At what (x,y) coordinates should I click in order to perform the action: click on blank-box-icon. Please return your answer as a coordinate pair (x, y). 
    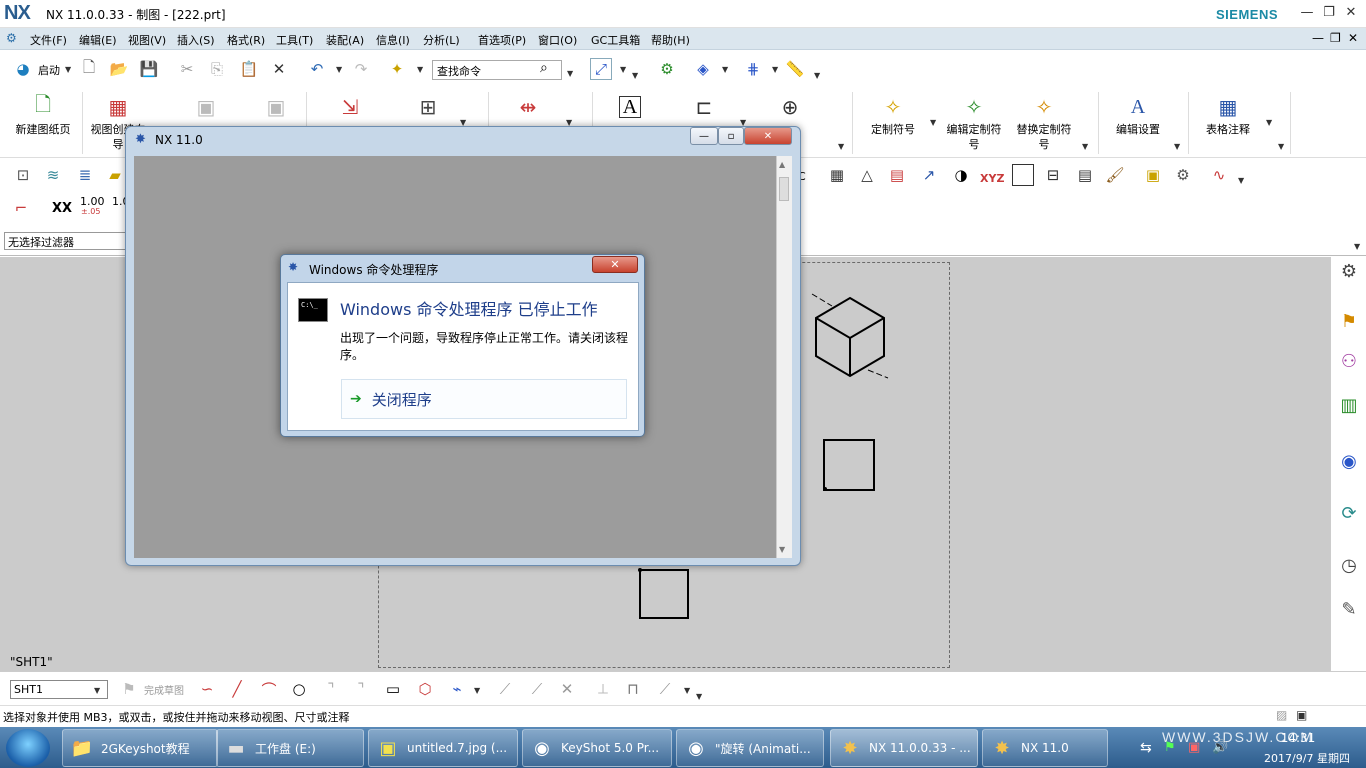
    Looking at the image, I should click on (1023, 175).